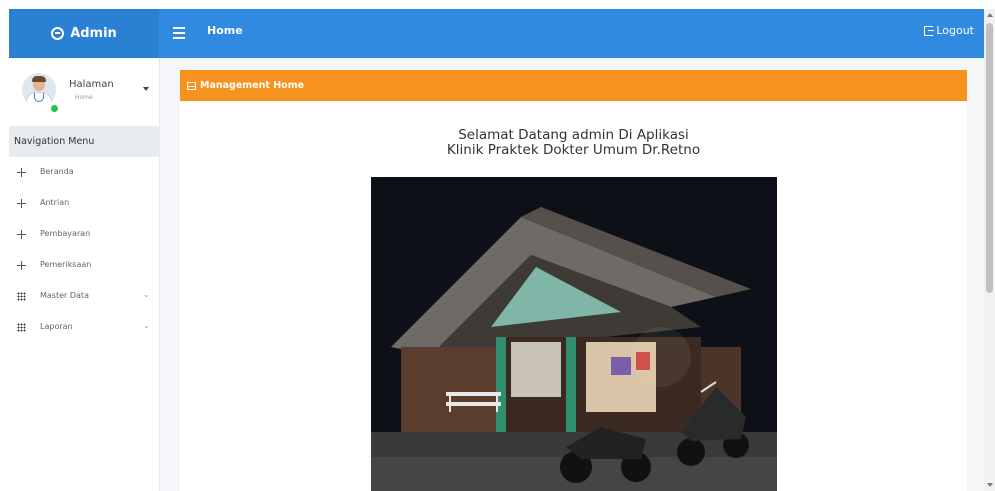 The height and width of the screenshot is (491, 995). I want to click on scroll-down-icon, so click(990, 485).